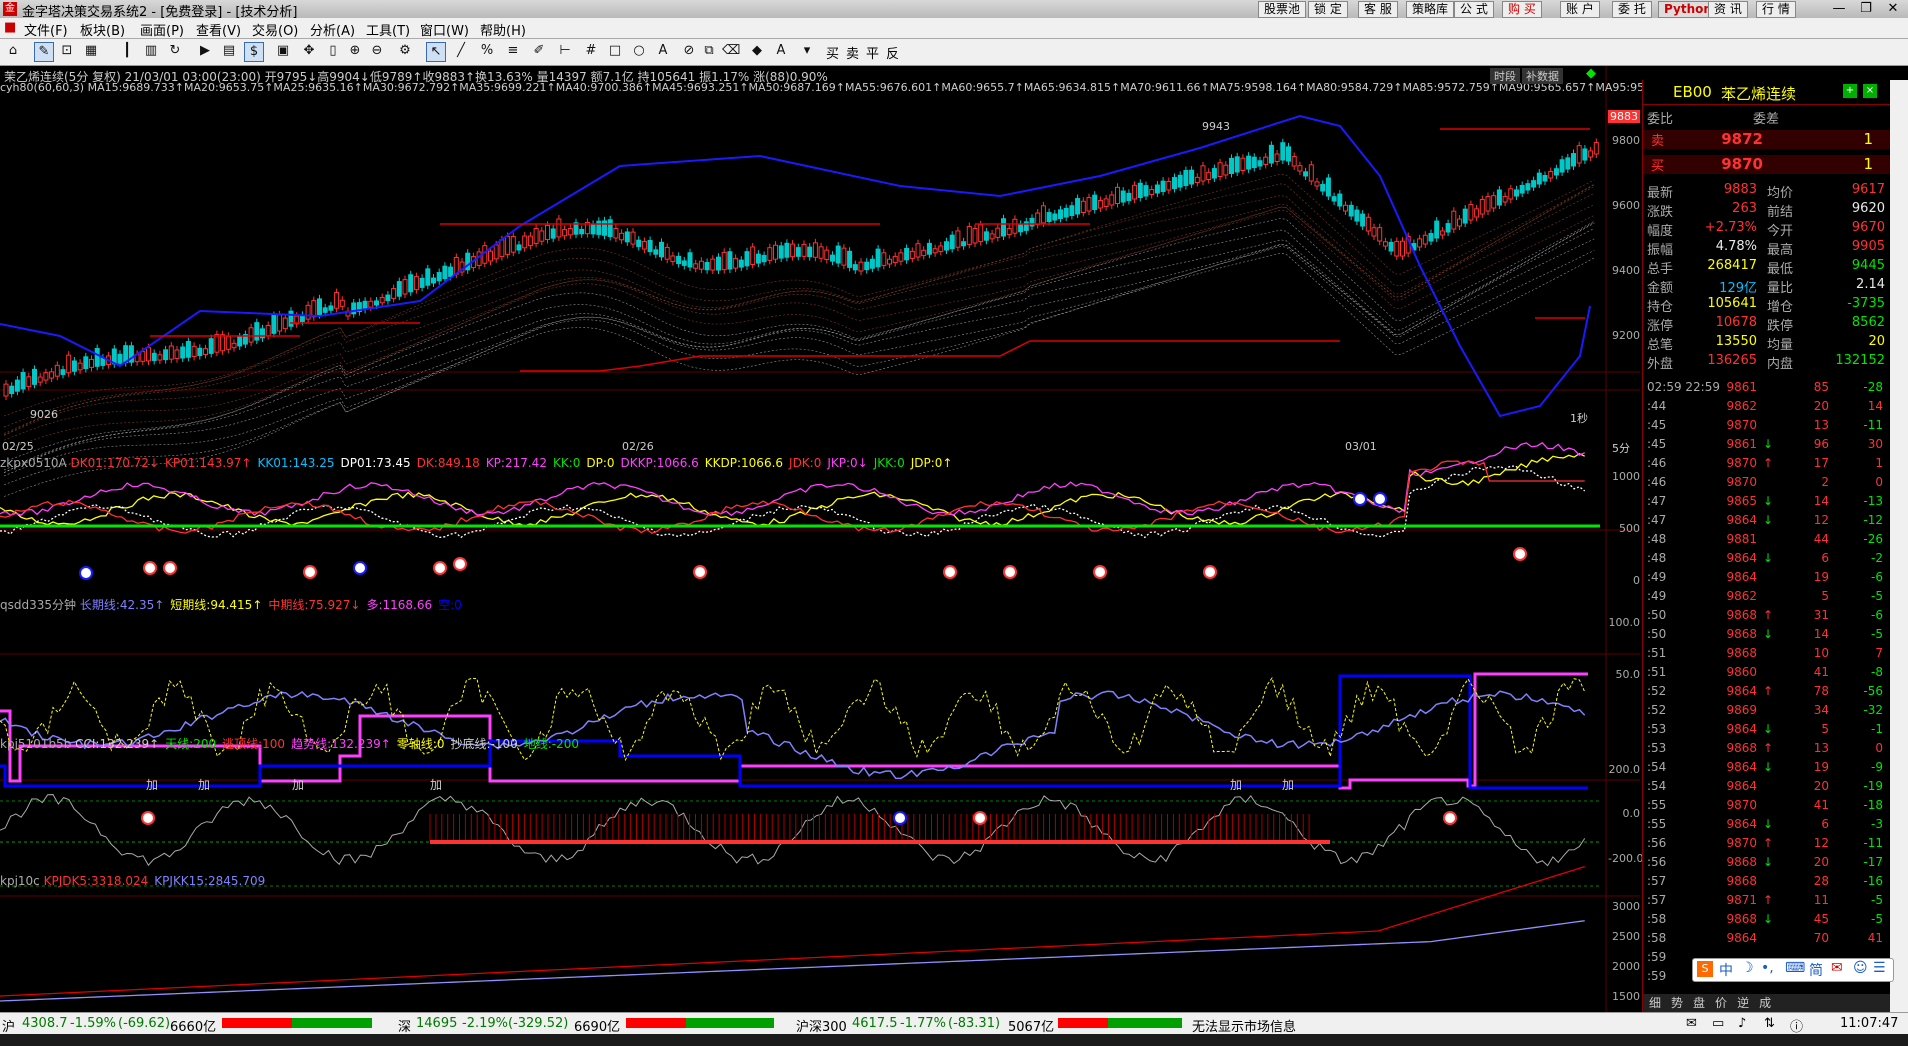  What do you see at coordinates (1879, 968) in the screenshot?
I see `menu-icon: ☰` at bounding box center [1879, 968].